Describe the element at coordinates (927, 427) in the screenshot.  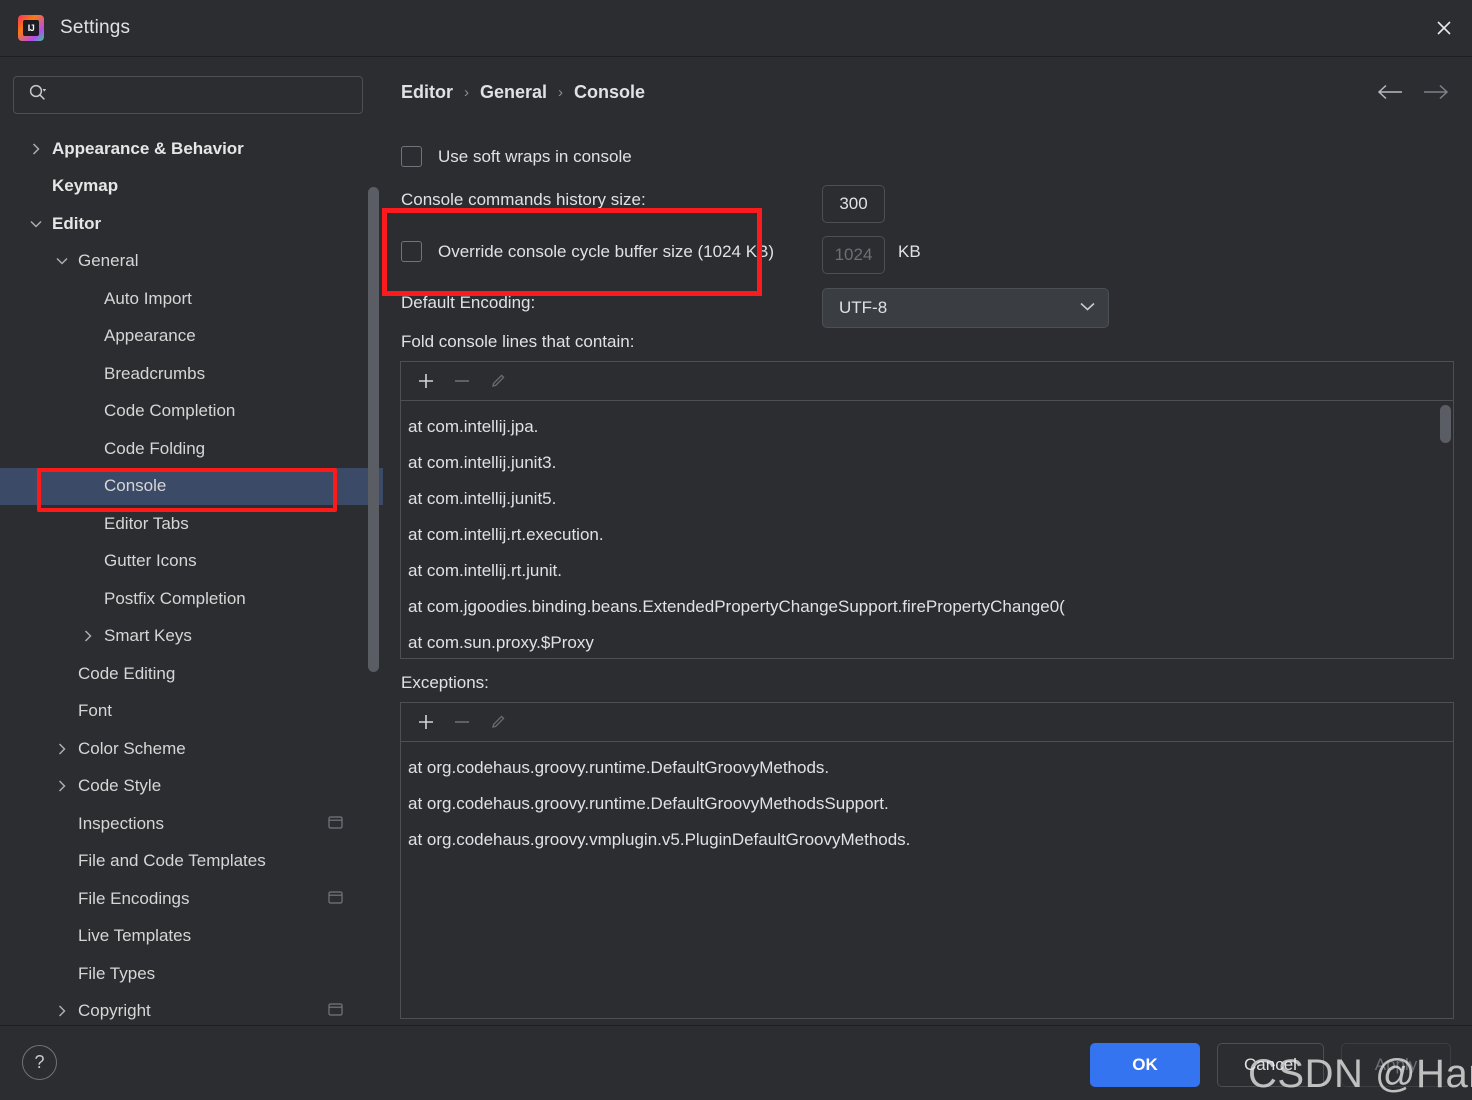
I see `fold-list-item: at com.intellij.jpa.` at that location.